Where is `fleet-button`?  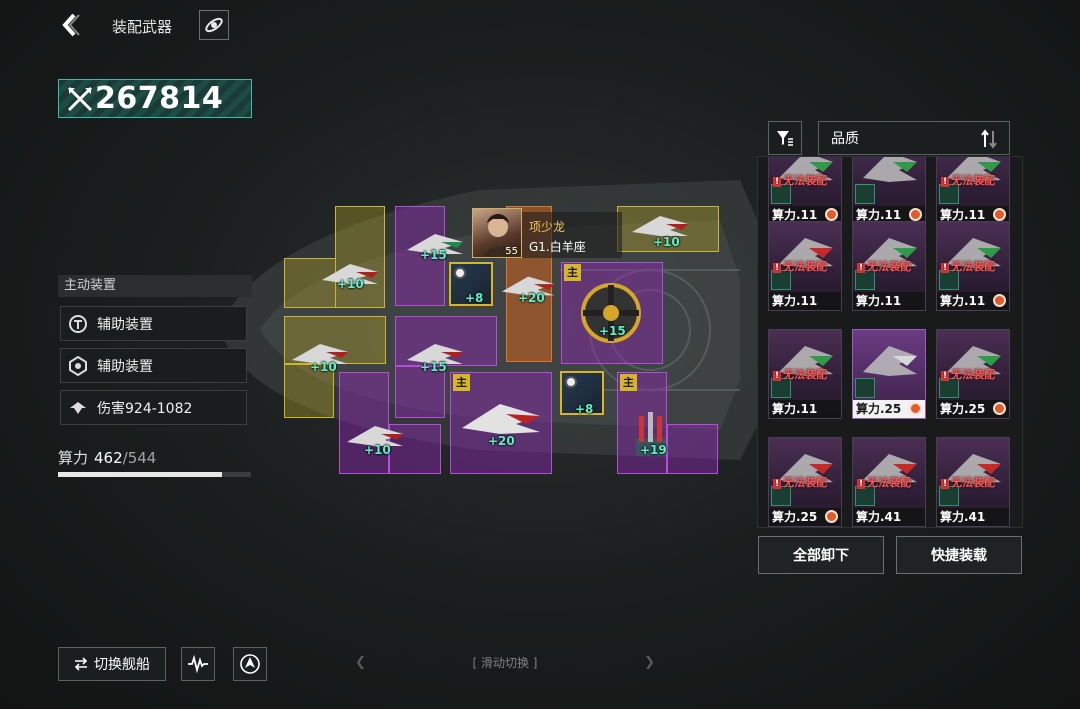 fleet-button is located at coordinates (250, 664).